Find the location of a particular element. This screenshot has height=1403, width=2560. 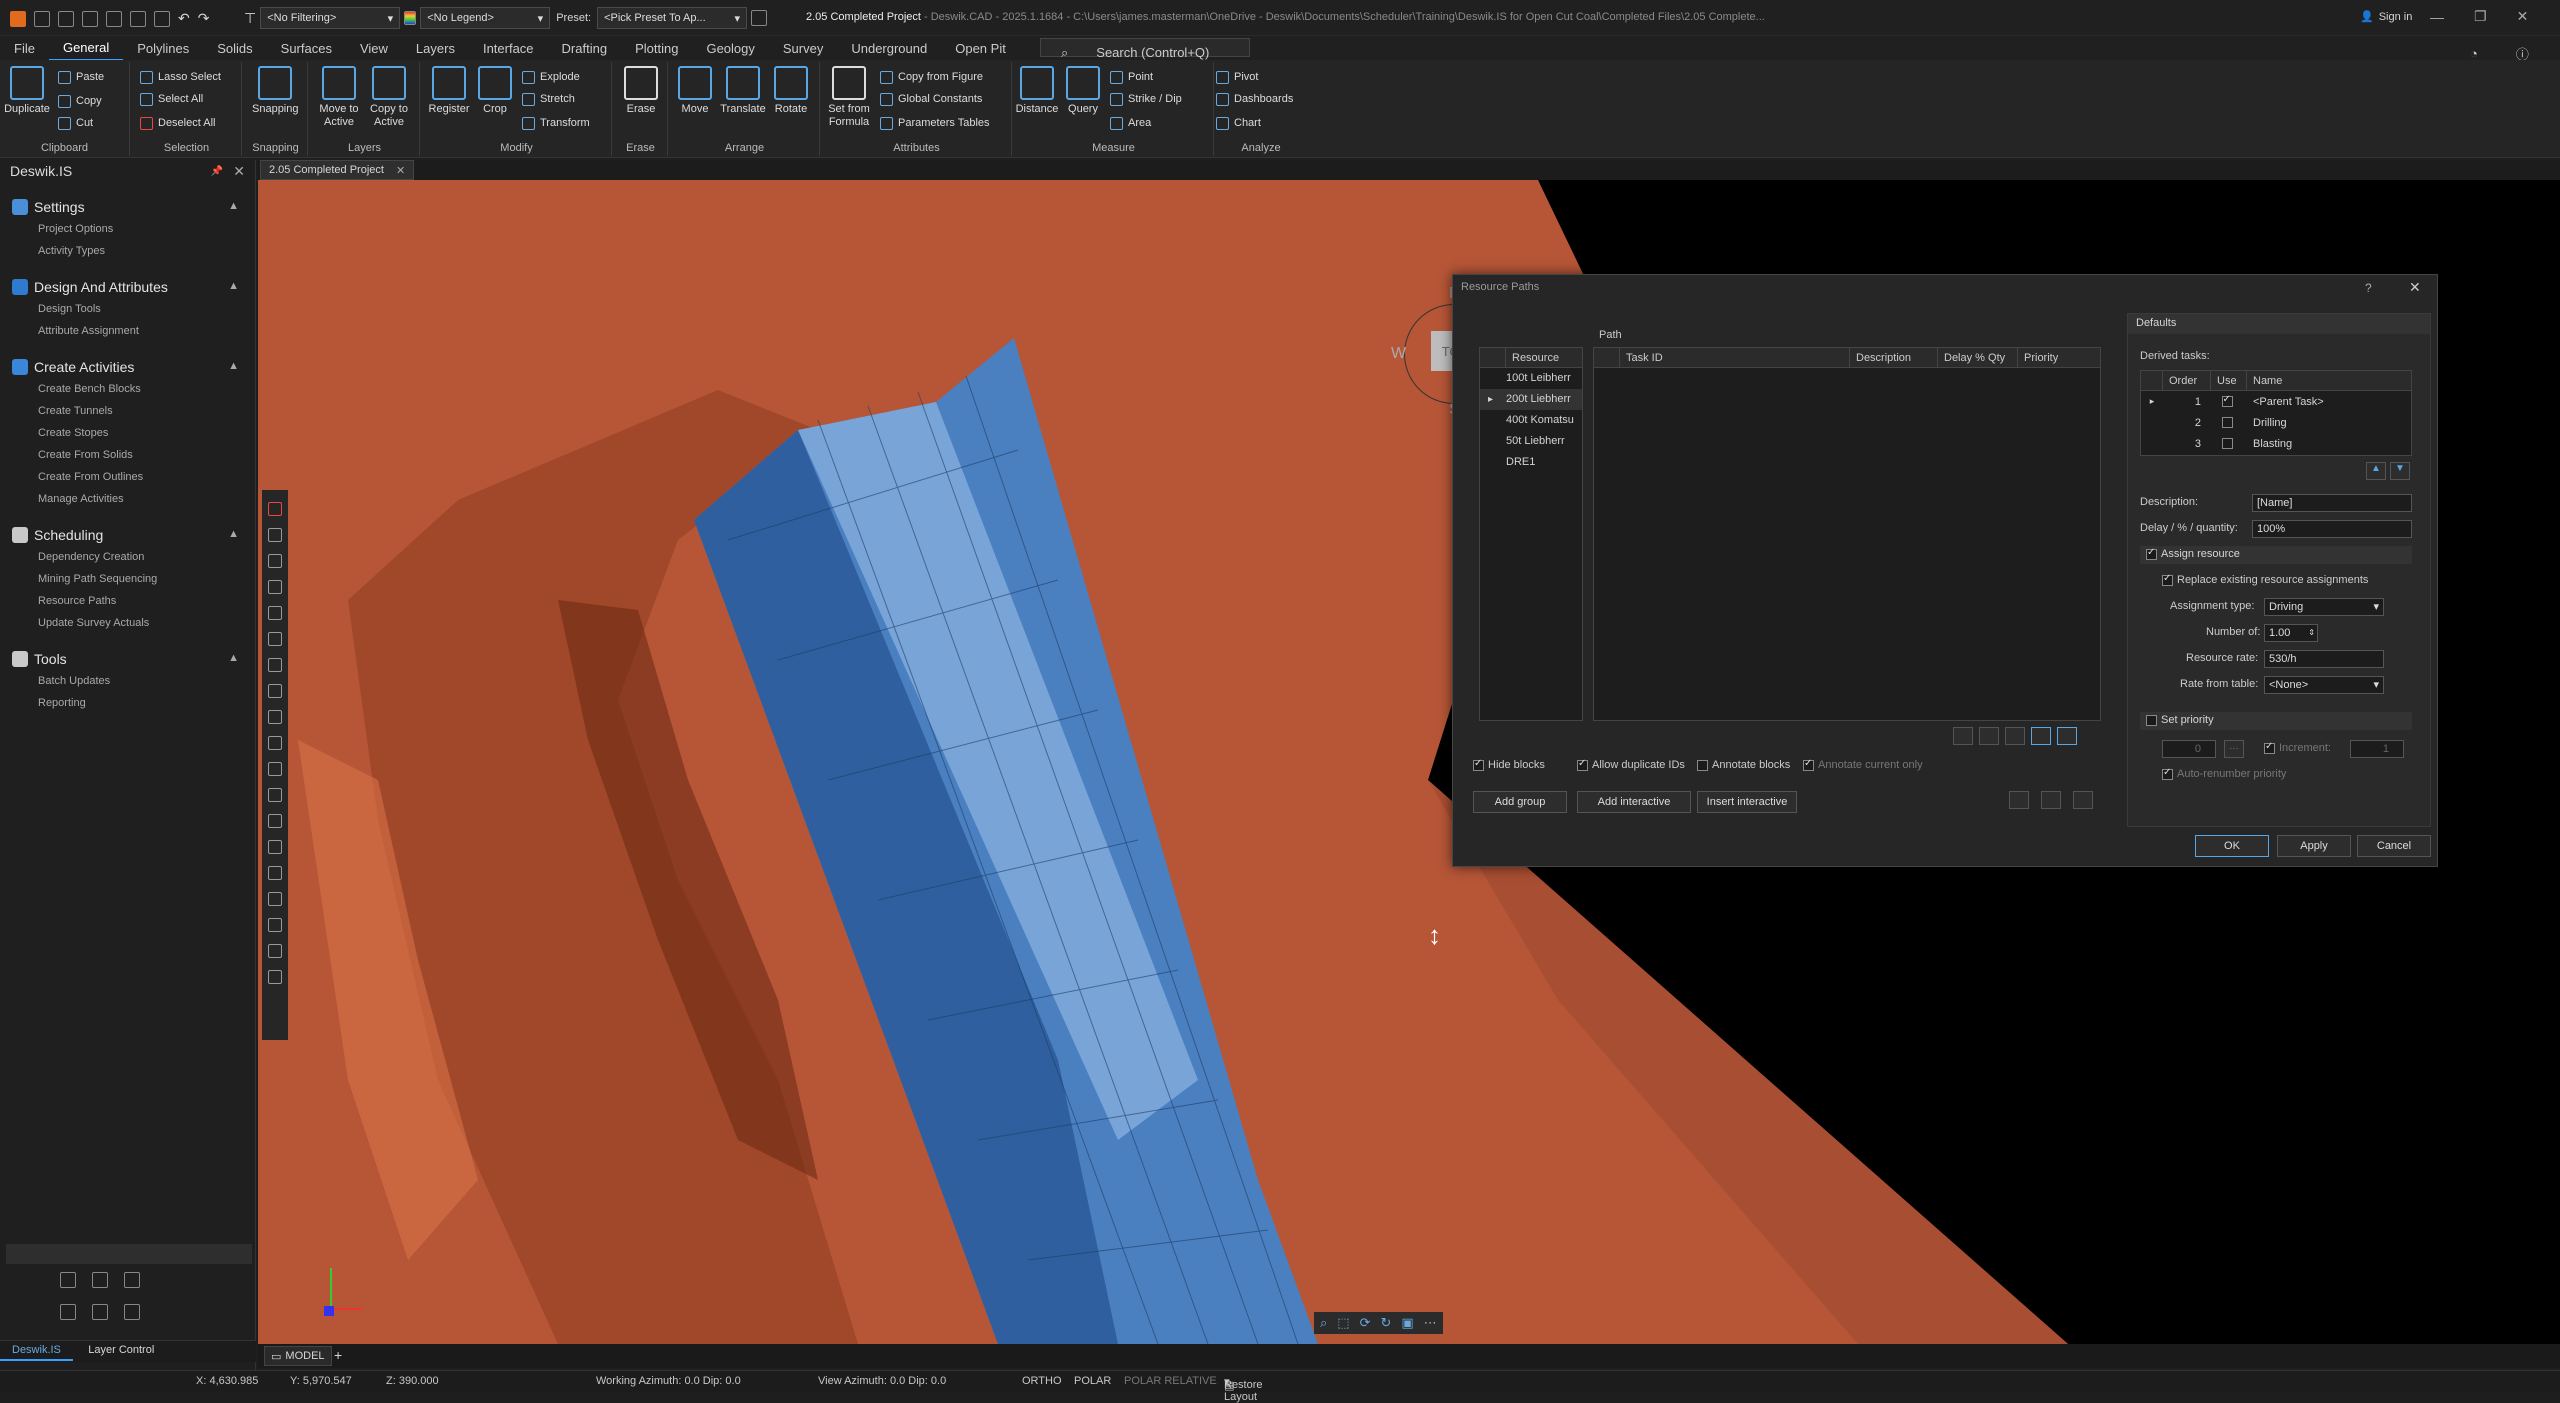

menu-item-survey: Survey is located at coordinates (803, 48).